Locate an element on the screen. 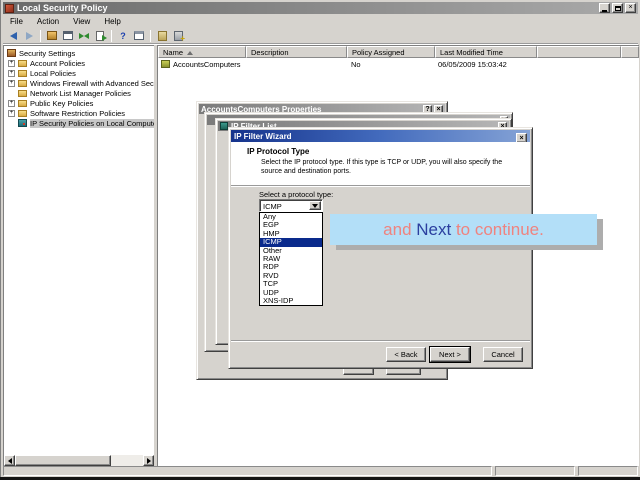  status-pane-mid is located at coordinates (535, 471).